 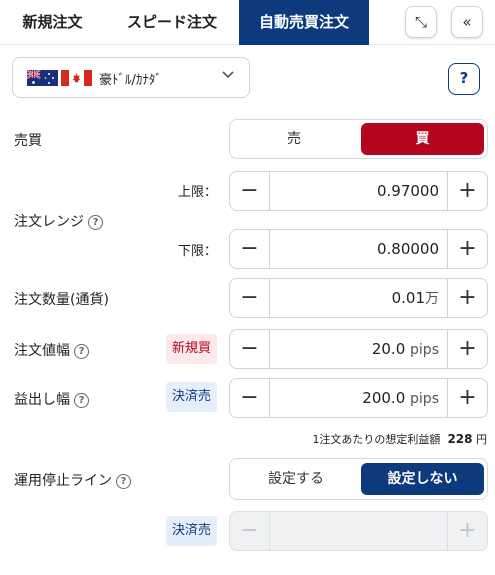 What do you see at coordinates (424, 350) in the screenshot?
I see `order-width-unit: pips` at bounding box center [424, 350].